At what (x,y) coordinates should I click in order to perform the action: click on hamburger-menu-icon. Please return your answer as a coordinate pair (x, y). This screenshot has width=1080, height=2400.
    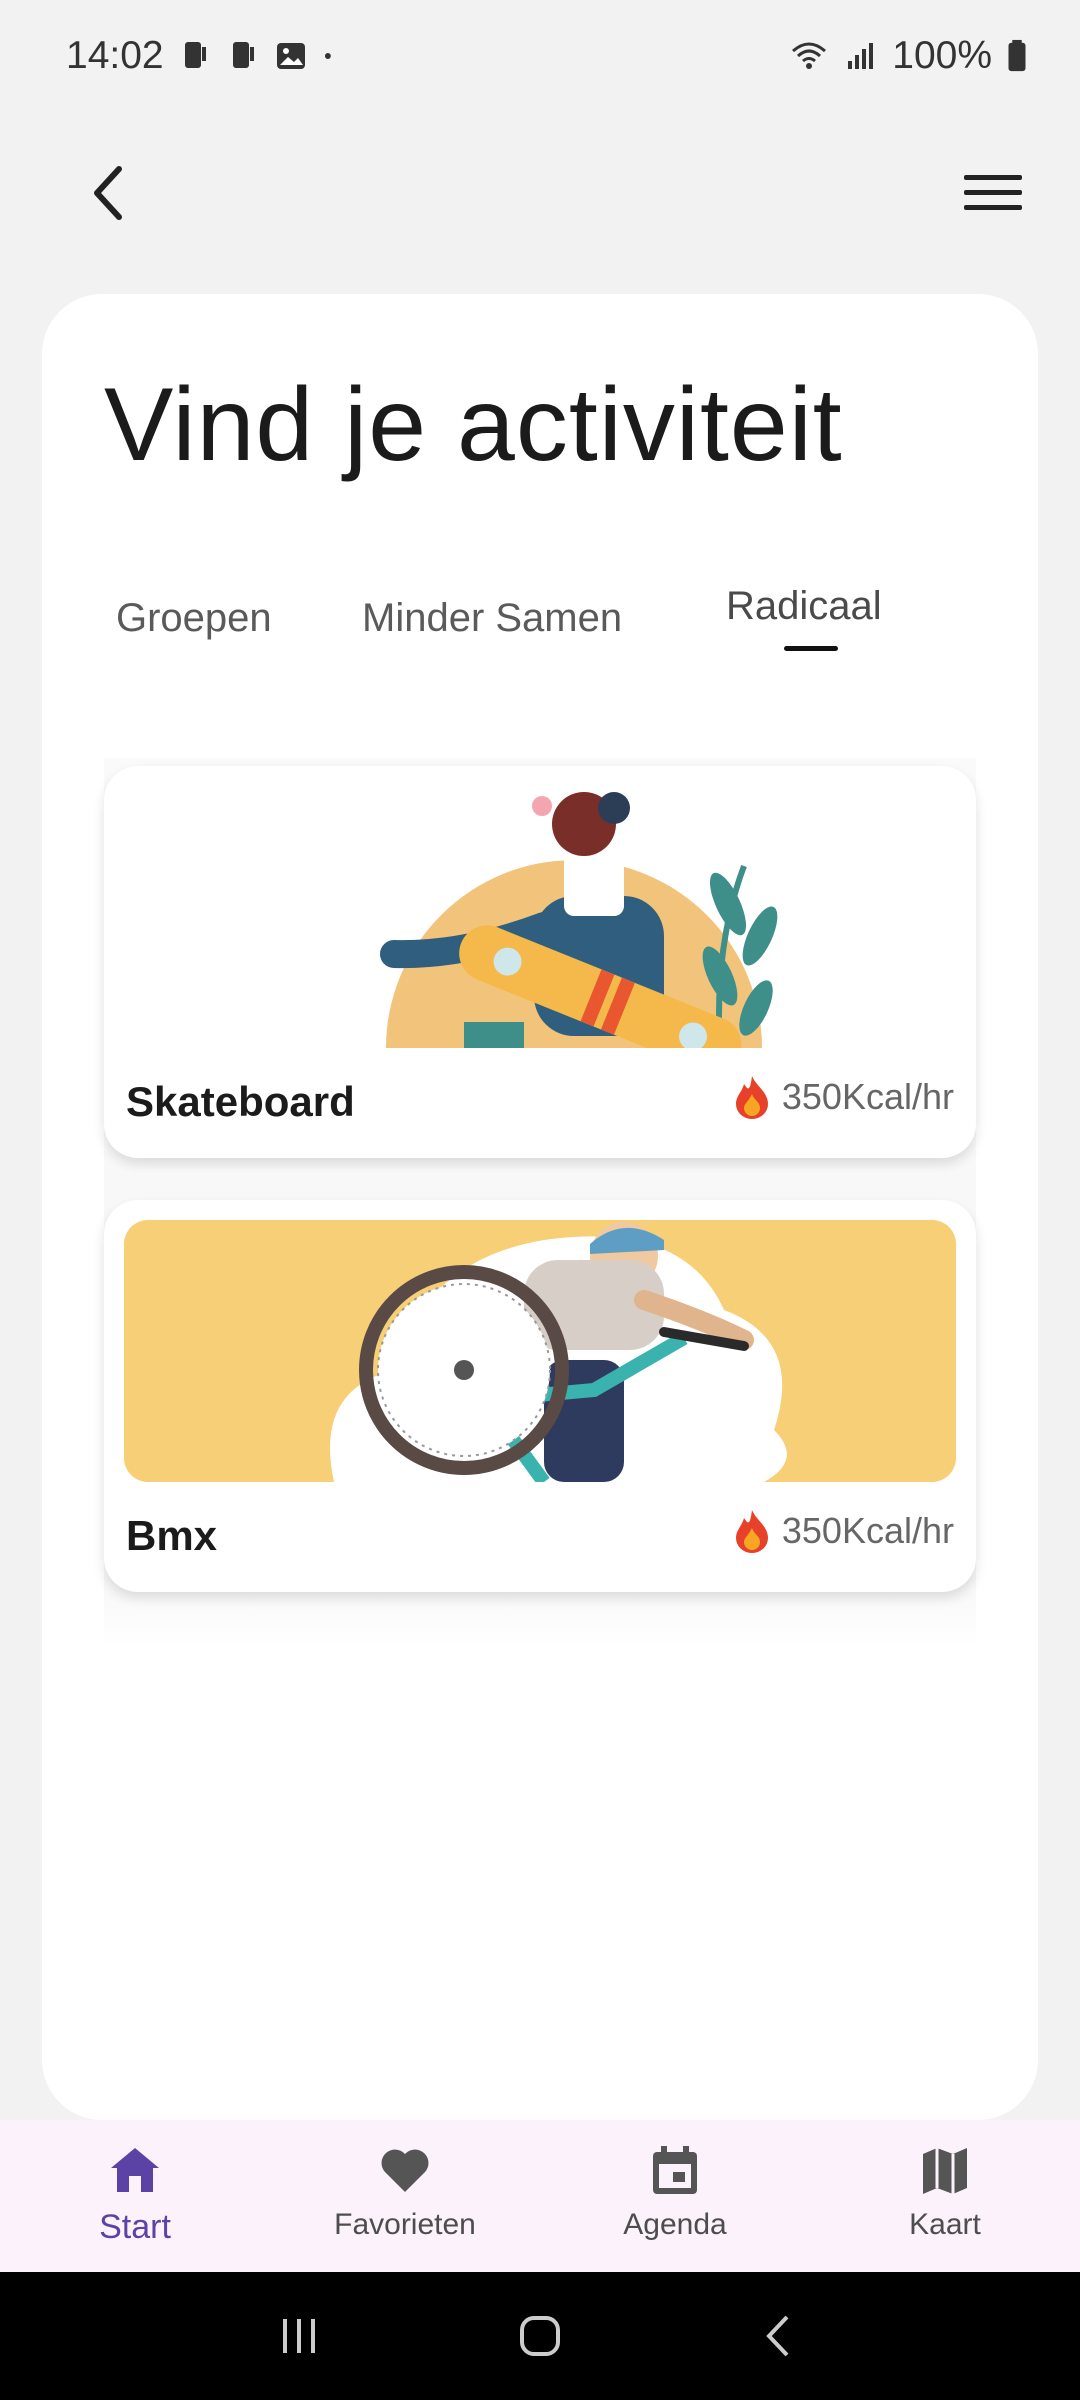
    Looking at the image, I should click on (993, 192).